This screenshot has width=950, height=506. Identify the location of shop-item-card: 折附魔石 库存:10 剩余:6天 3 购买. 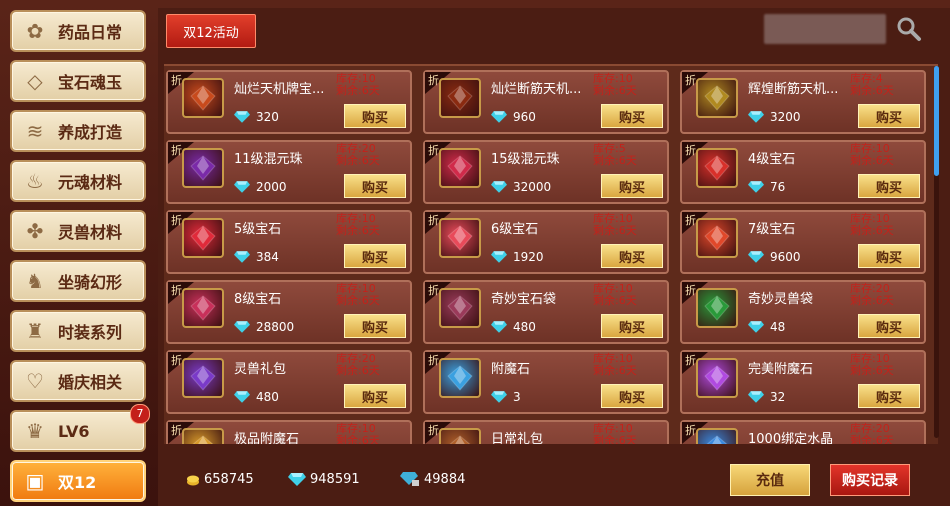
(546, 382).